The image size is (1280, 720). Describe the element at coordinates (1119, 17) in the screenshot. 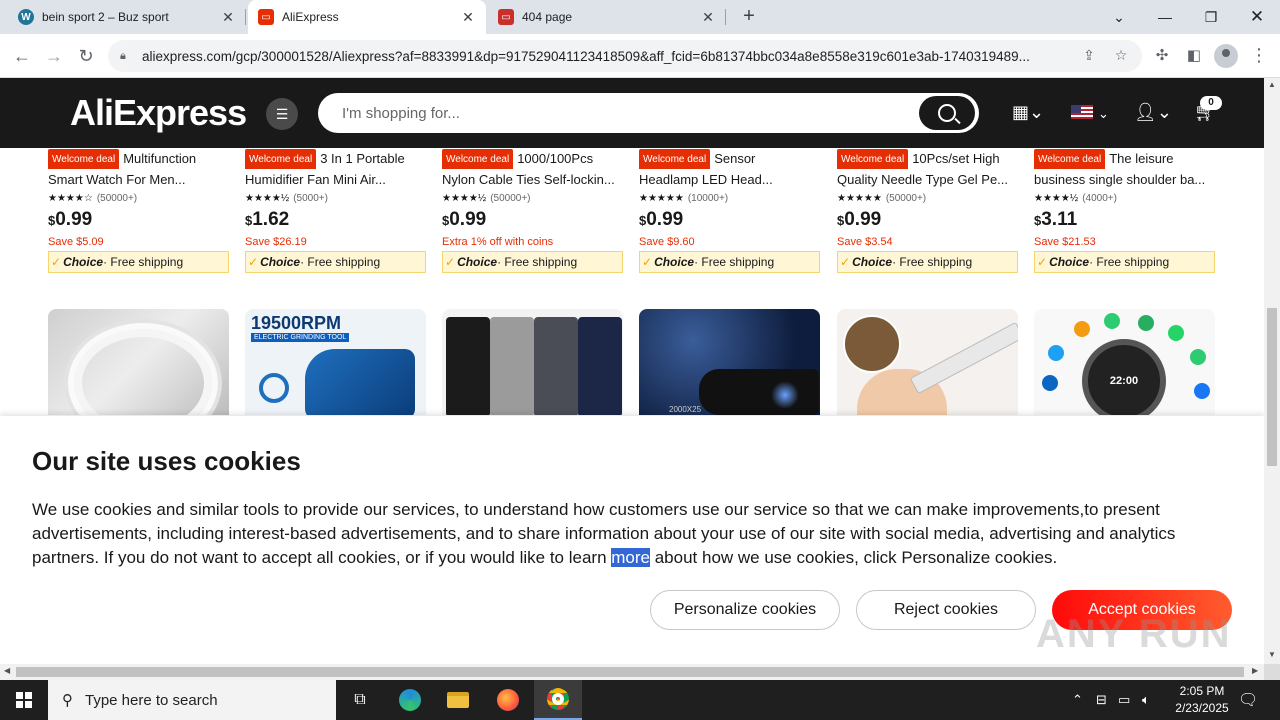

I see `tab-search-chevron-icon: ⌄` at that location.